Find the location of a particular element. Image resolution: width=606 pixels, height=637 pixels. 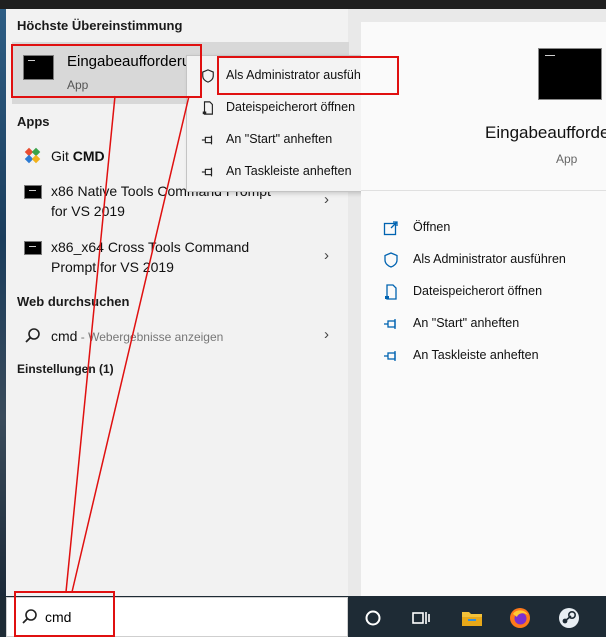

action-label: Dateispeicherort öffnen is located at coordinates (478, 291).